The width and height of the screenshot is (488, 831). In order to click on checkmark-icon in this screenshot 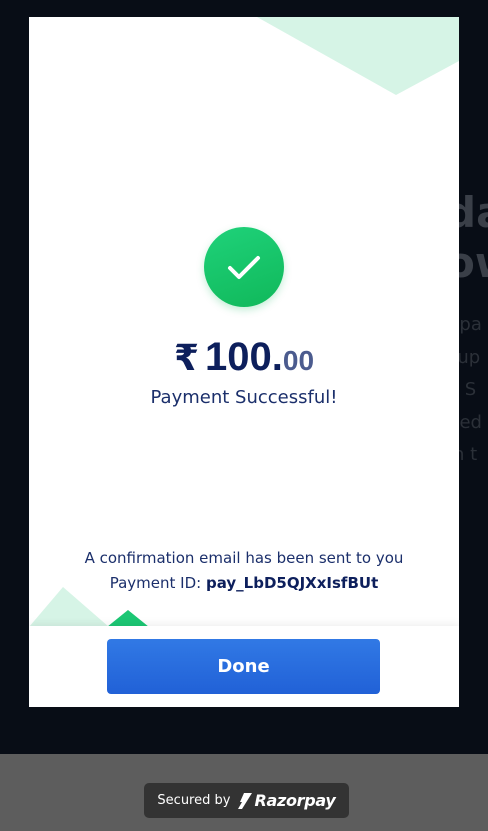, I will do `click(244, 267)`.